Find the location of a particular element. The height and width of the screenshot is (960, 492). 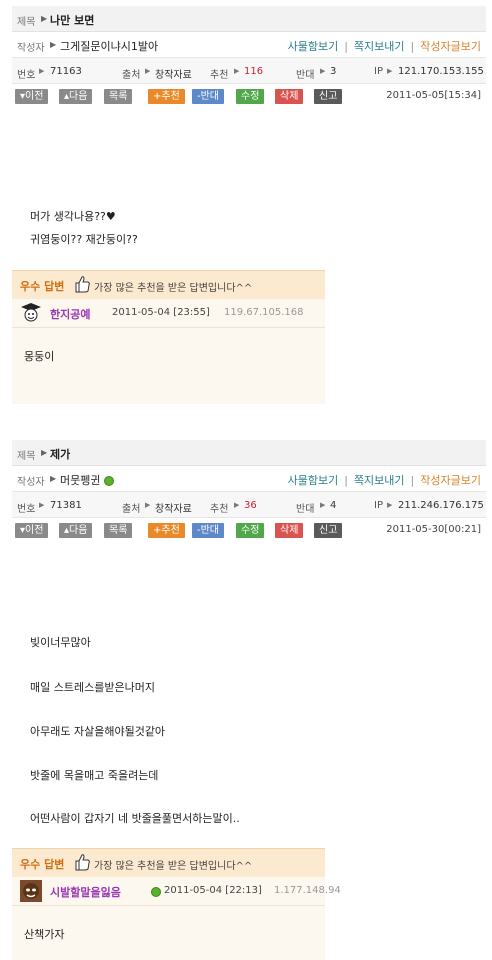

ip-label: IP is located at coordinates (378, 71).